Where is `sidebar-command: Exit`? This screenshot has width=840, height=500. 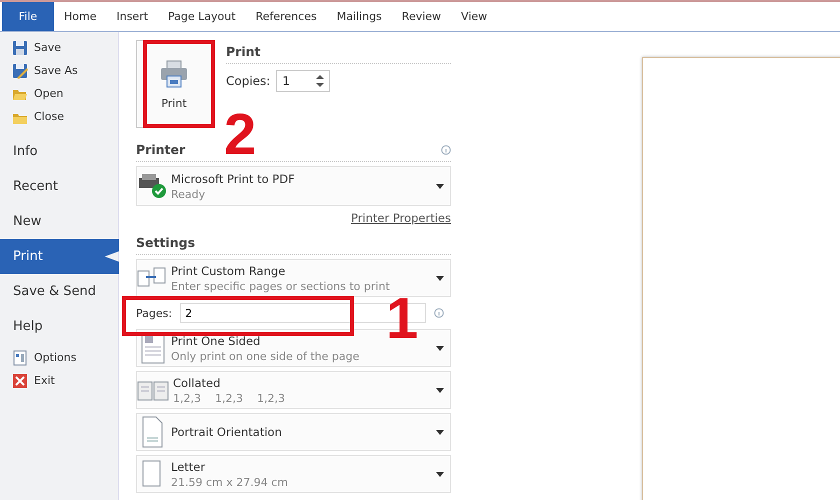
sidebar-command: Exit is located at coordinates (59, 380).